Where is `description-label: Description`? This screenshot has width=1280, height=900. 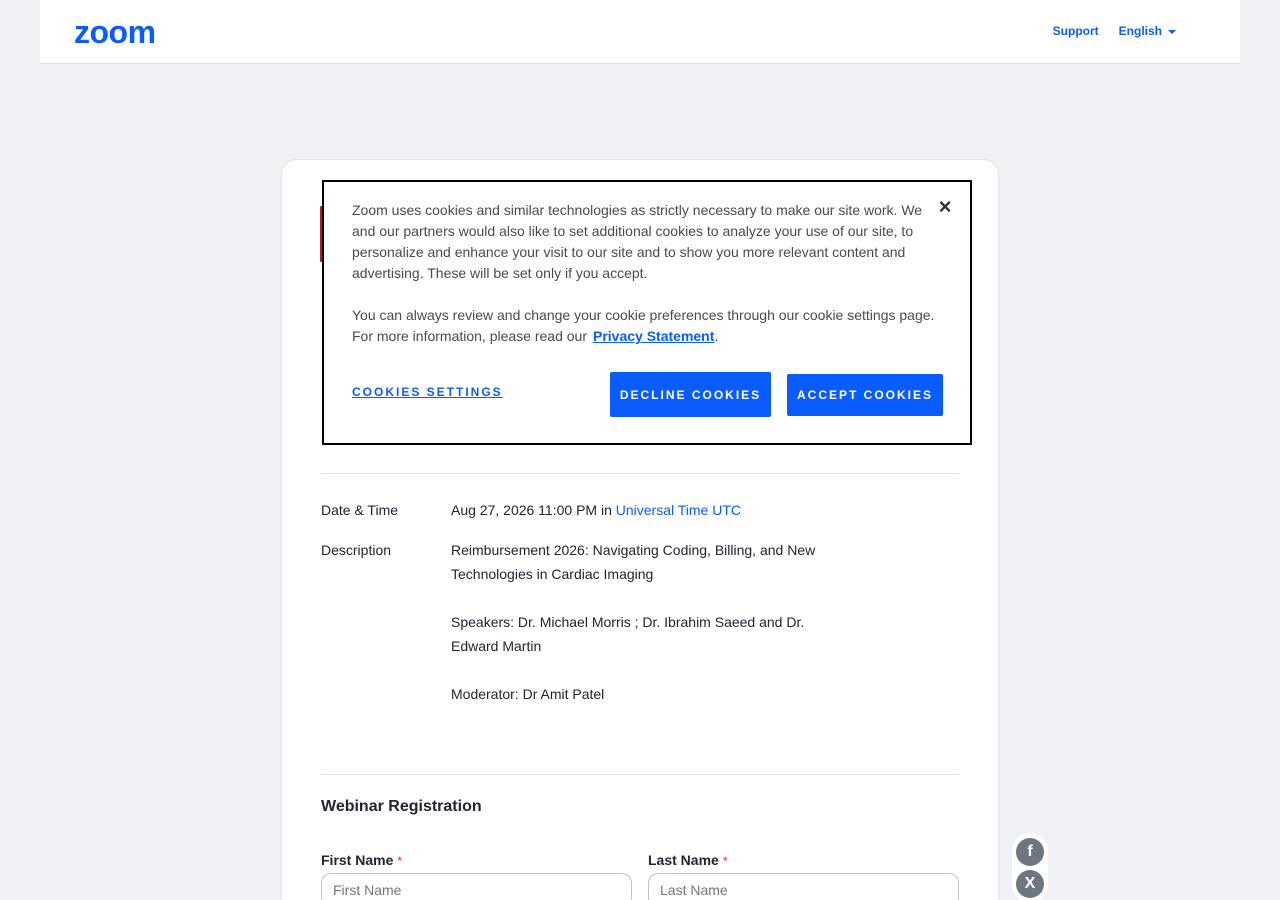
description-label: Description is located at coordinates (356, 550).